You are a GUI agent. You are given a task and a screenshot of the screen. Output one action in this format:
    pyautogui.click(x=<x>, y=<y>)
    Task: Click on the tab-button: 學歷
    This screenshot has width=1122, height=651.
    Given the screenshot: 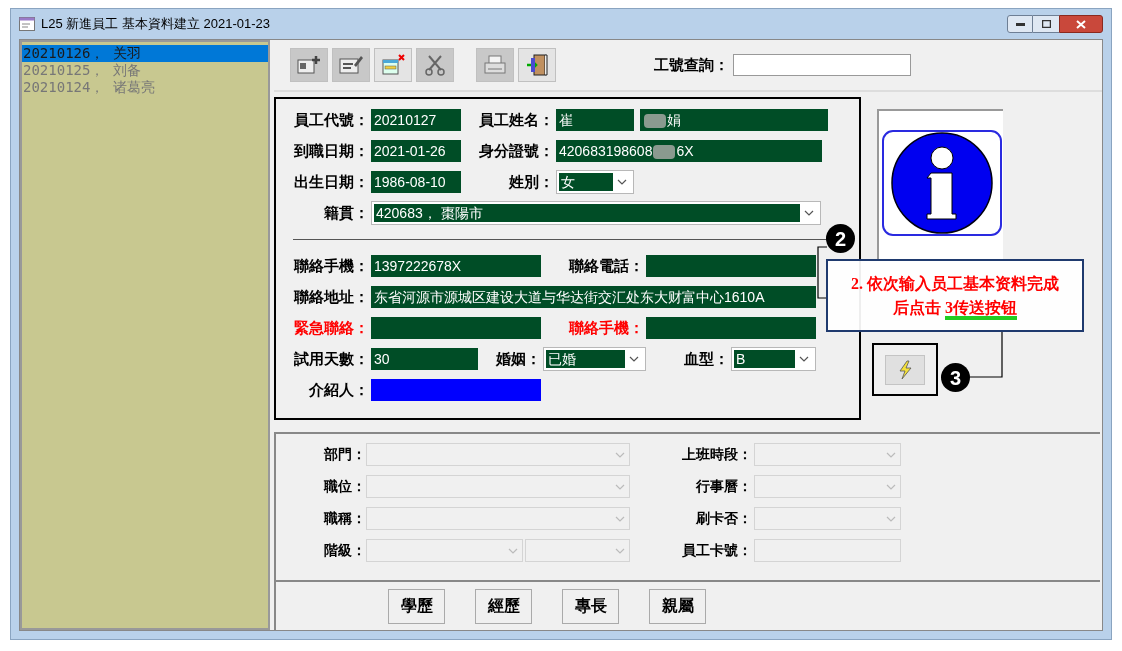 What is the action you would take?
    pyautogui.click(x=416, y=606)
    